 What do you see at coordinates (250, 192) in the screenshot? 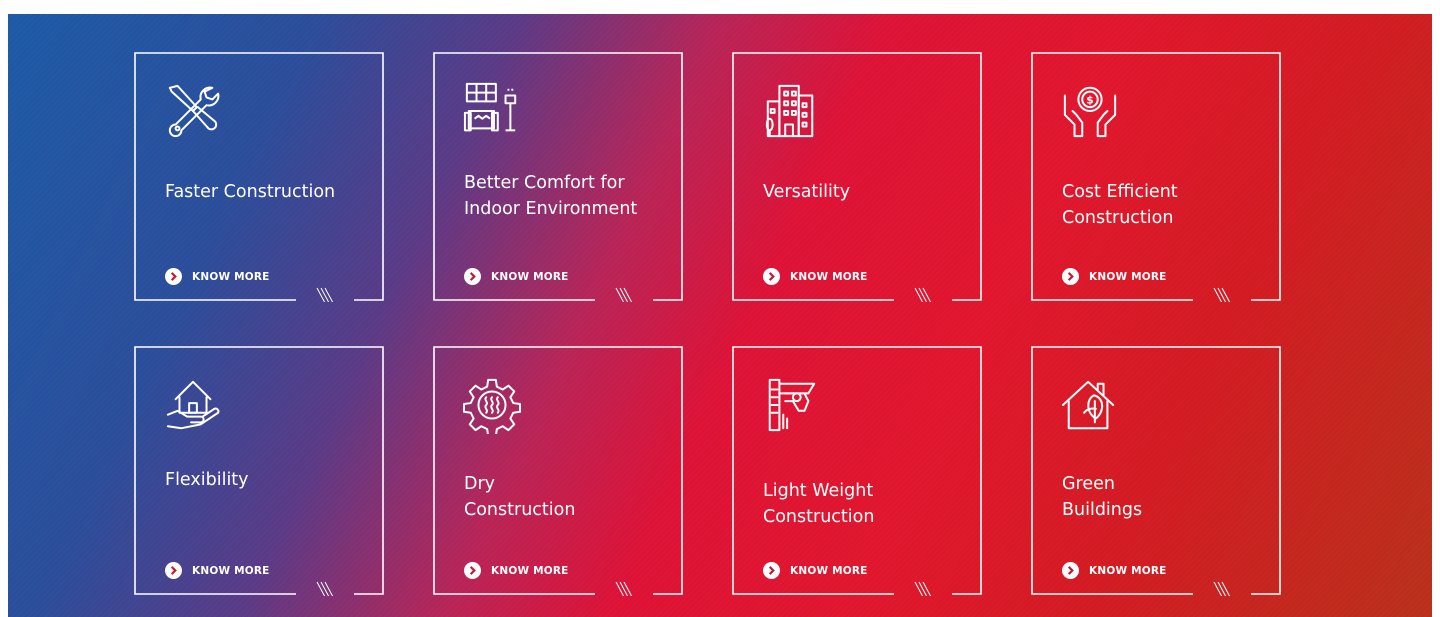
I see `card-title: Faster Construction` at bounding box center [250, 192].